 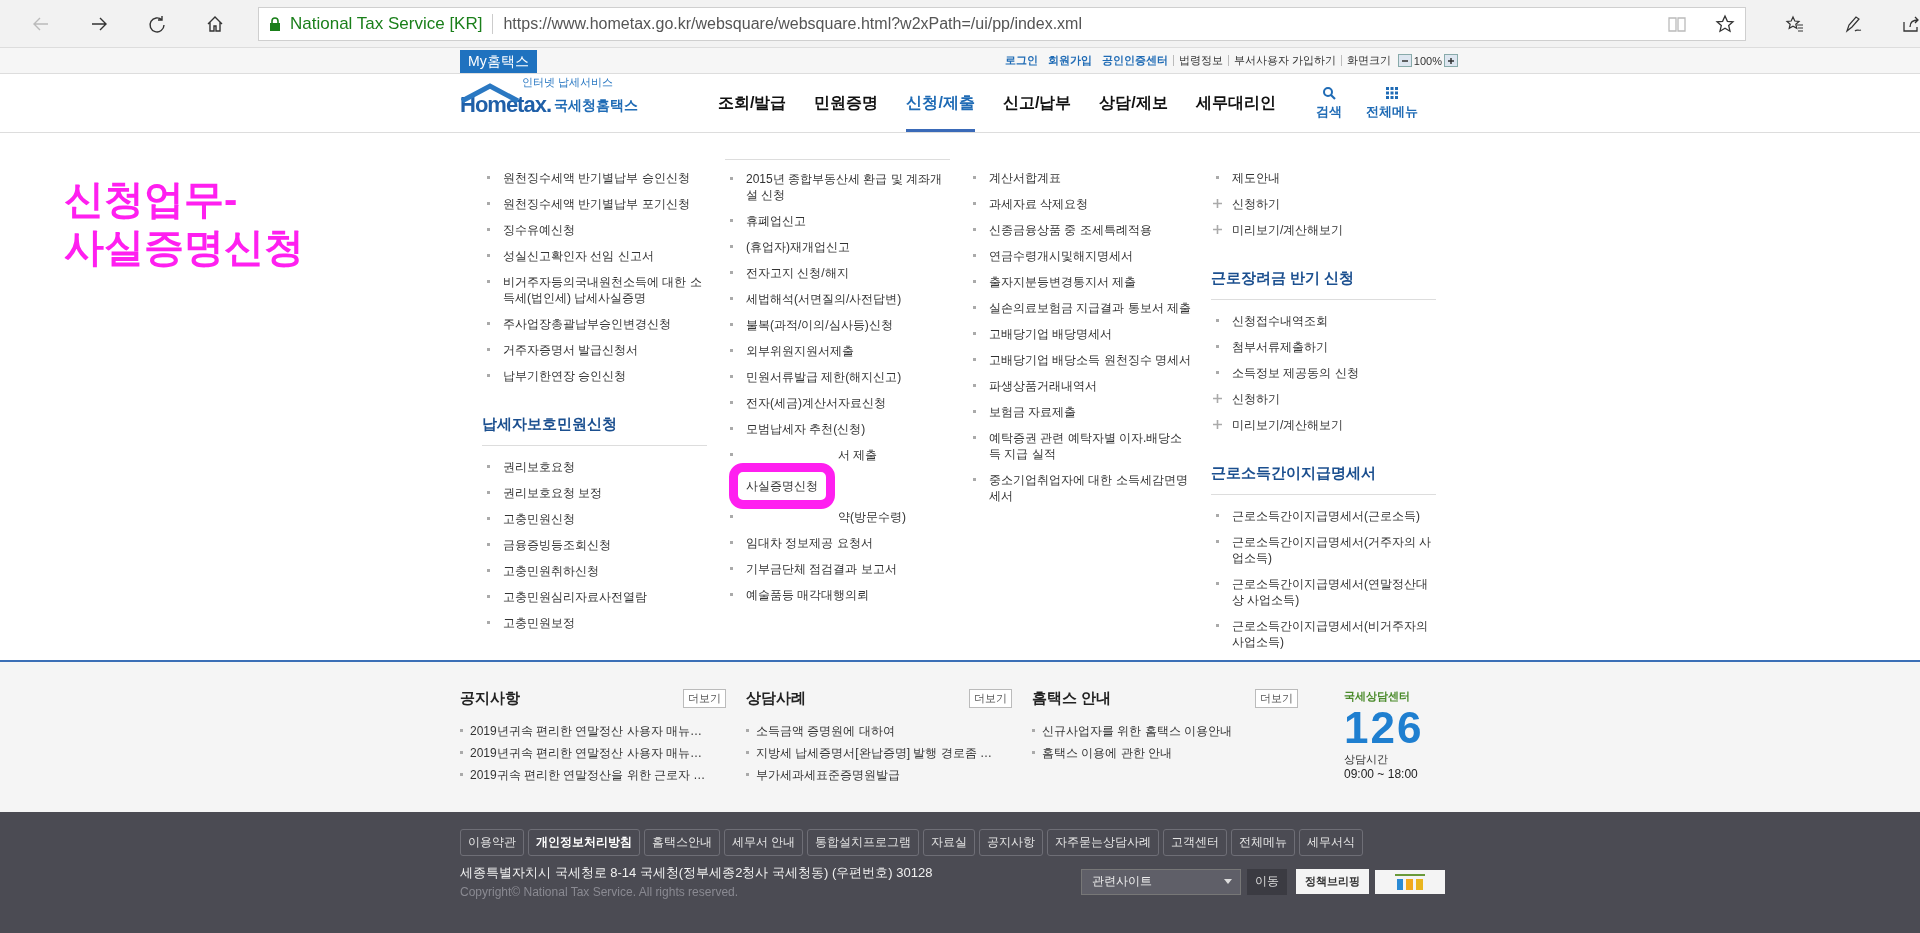 What do you see at coordinates (1069, 60) in the screenshot?
I see `top-link: 회원가입` at bounding box center [1069, 60].